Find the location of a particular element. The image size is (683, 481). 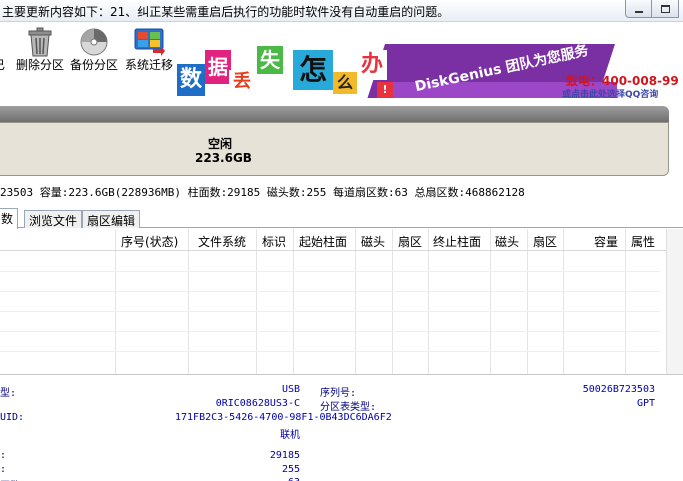

detail-interface-label: 型: is located at coordinates (8, 393).